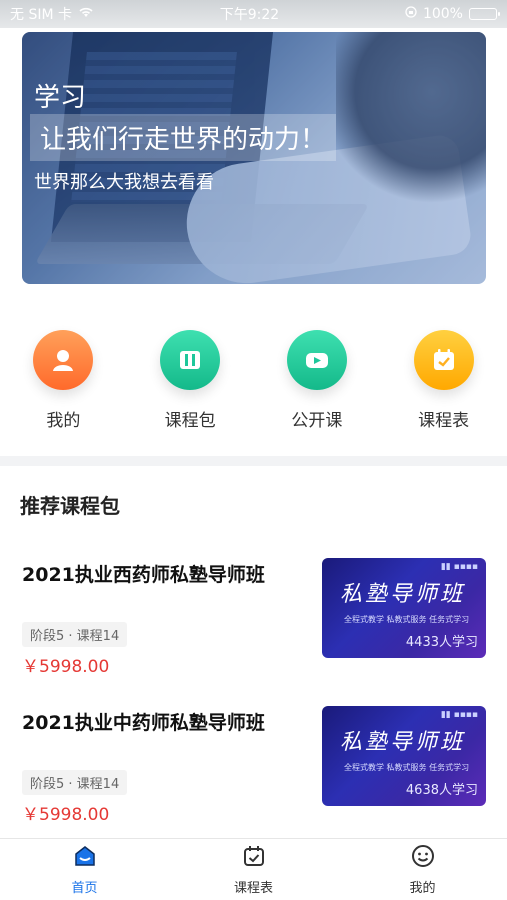 Image resolution: width=507 pixels, height=900 pixels. What do you see at coordinates (404, 759) in the screenshot?
I see `course-thumbnail: ▮▮ ▪▪▪▪ 私塾导师班 全程式教学 私教式服务 任务式学习 4638人学习` at bounding box center [404, 759].